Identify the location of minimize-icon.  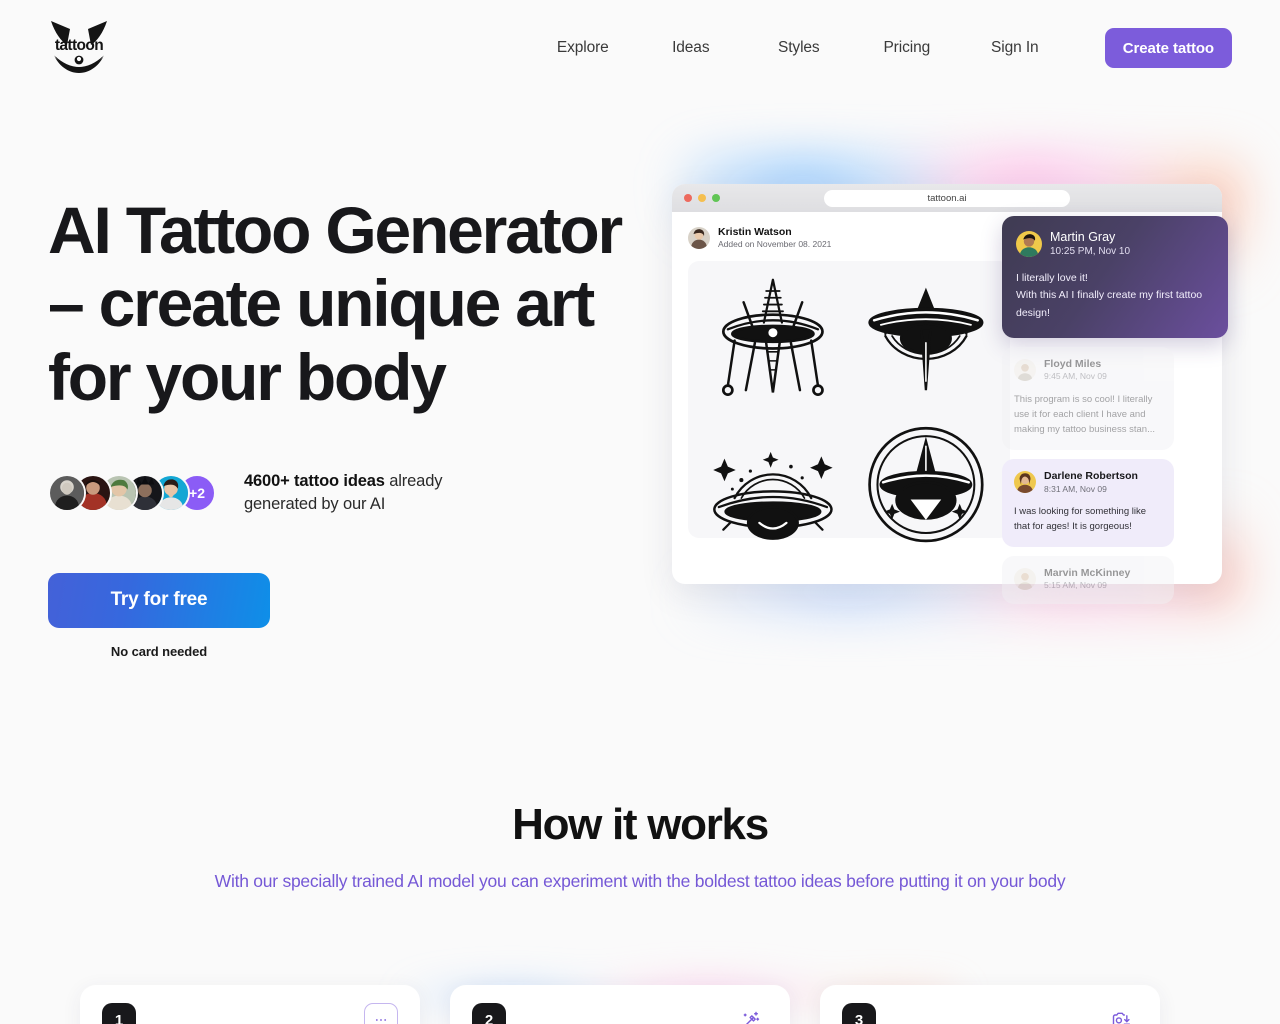
(702, 198).